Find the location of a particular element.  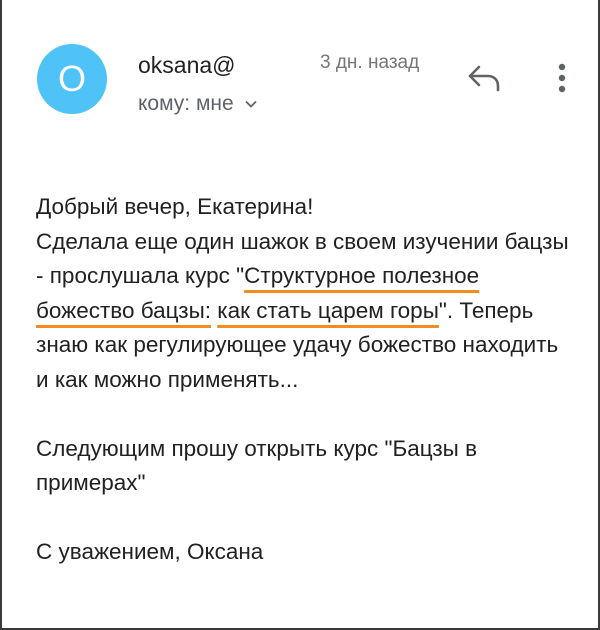

recipient-label: кому: мне is located at coordinates (186, 103).